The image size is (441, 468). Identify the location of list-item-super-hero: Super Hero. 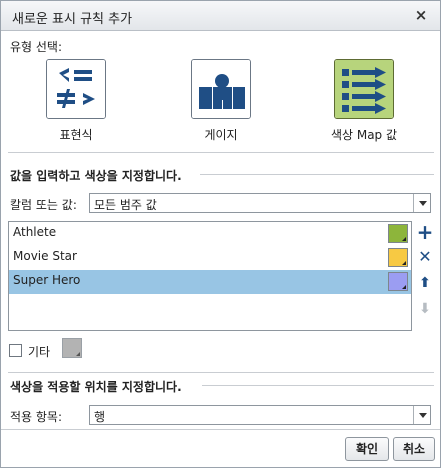
(210, 282).